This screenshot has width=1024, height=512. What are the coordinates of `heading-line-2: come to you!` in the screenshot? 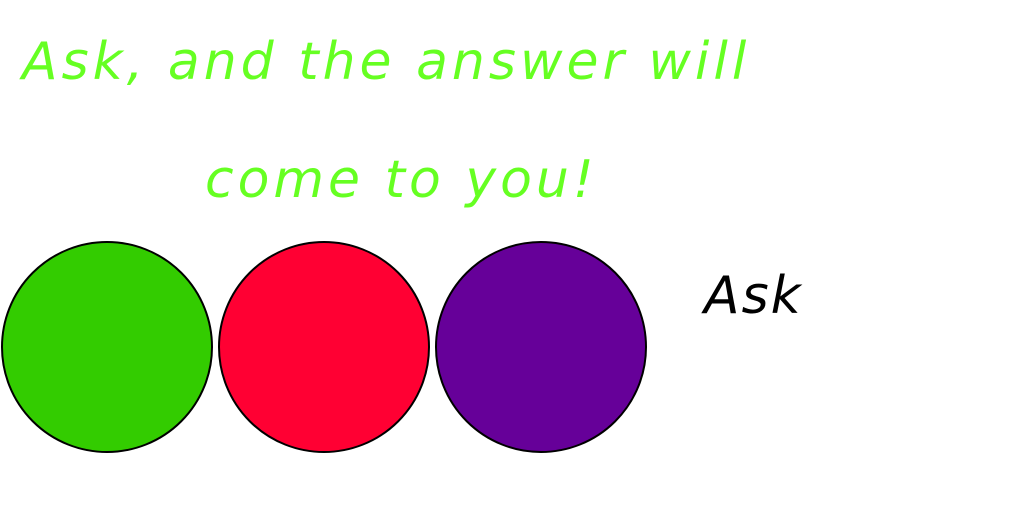 It's located at (401, 180).